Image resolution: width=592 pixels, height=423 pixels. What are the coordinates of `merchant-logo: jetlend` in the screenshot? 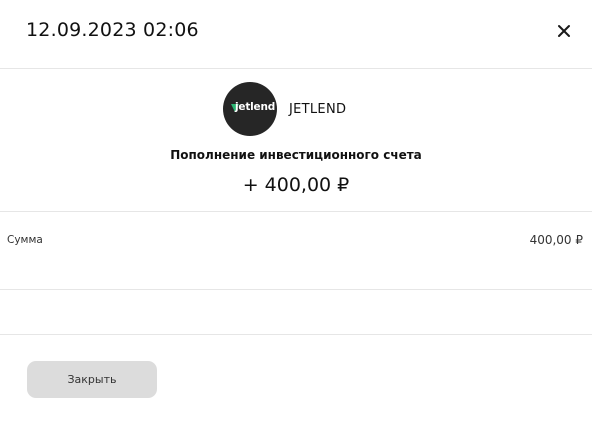 It's located at (250, 109).